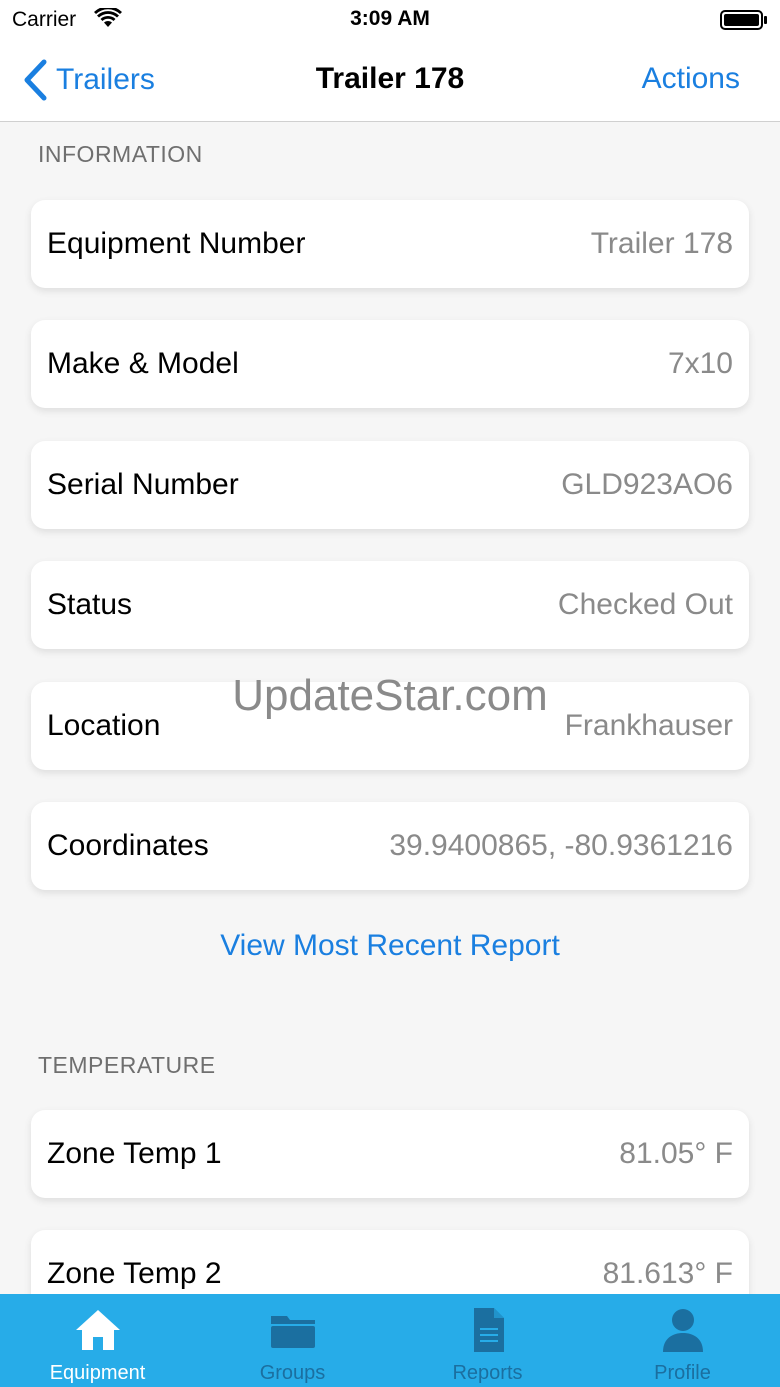 This screenshot has height=1387, width=780. Describe the element at coordinates (682, 1330) in the screenshot. I see `person-icon` at that location.